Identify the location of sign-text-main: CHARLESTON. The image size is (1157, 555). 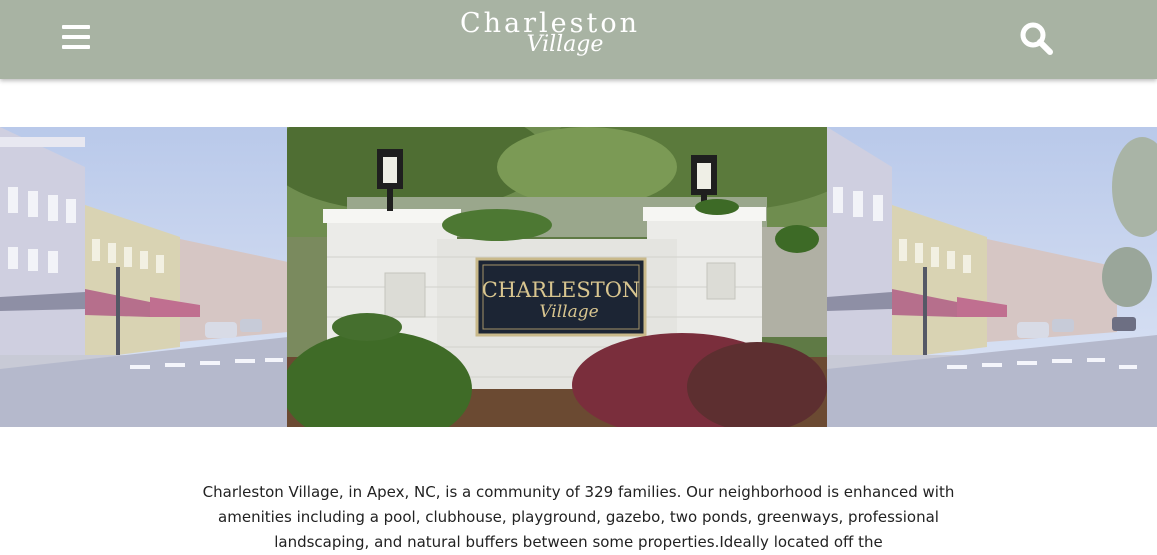
(561, 290).